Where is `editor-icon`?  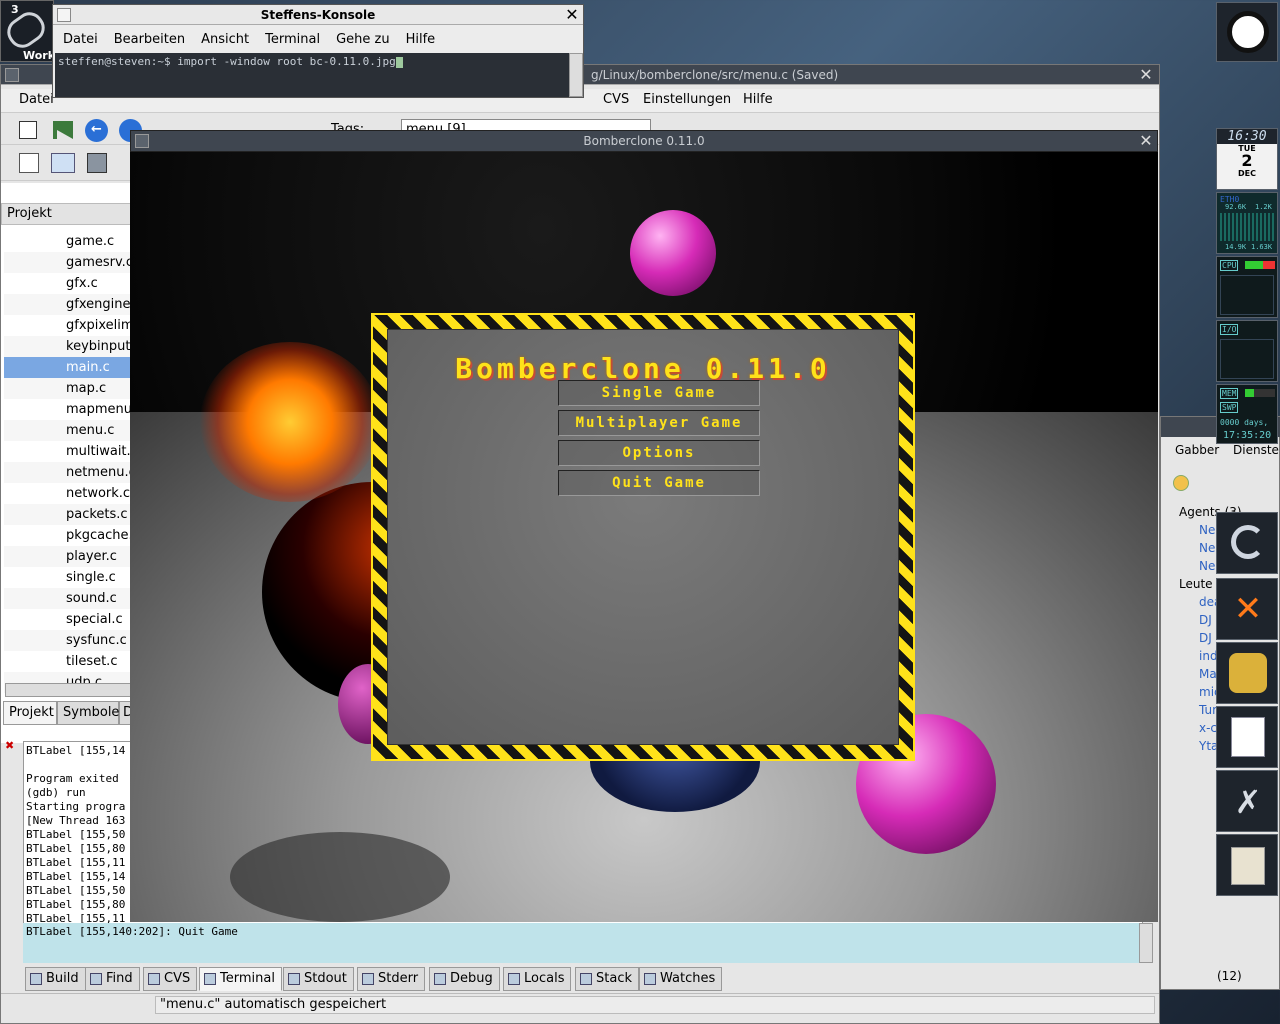 editor-icon is located at coordinates (1248, 866).